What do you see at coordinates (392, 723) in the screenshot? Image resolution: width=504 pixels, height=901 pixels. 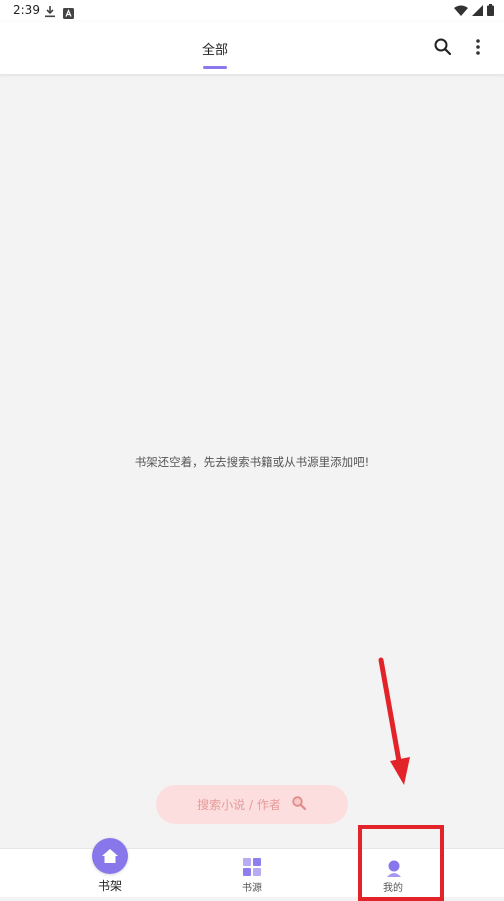 I see `annotation-arrow` at bounding box center [392, 723].